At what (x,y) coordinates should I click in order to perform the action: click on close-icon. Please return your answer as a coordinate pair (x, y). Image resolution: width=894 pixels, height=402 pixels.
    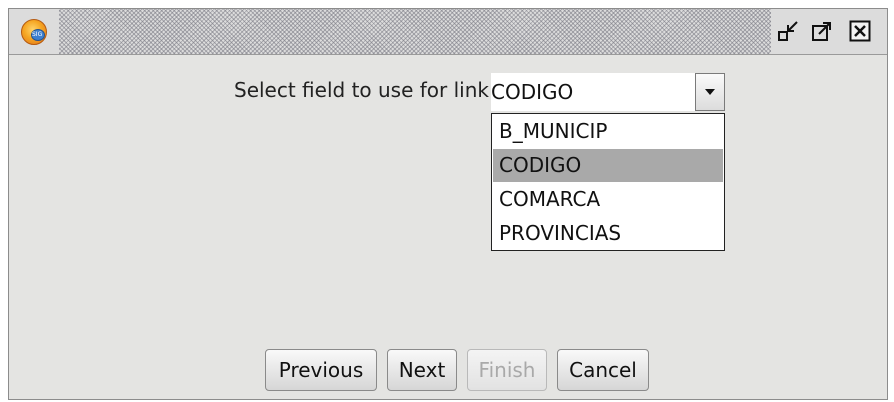
    Looking at the image, I should click on (860, 31).